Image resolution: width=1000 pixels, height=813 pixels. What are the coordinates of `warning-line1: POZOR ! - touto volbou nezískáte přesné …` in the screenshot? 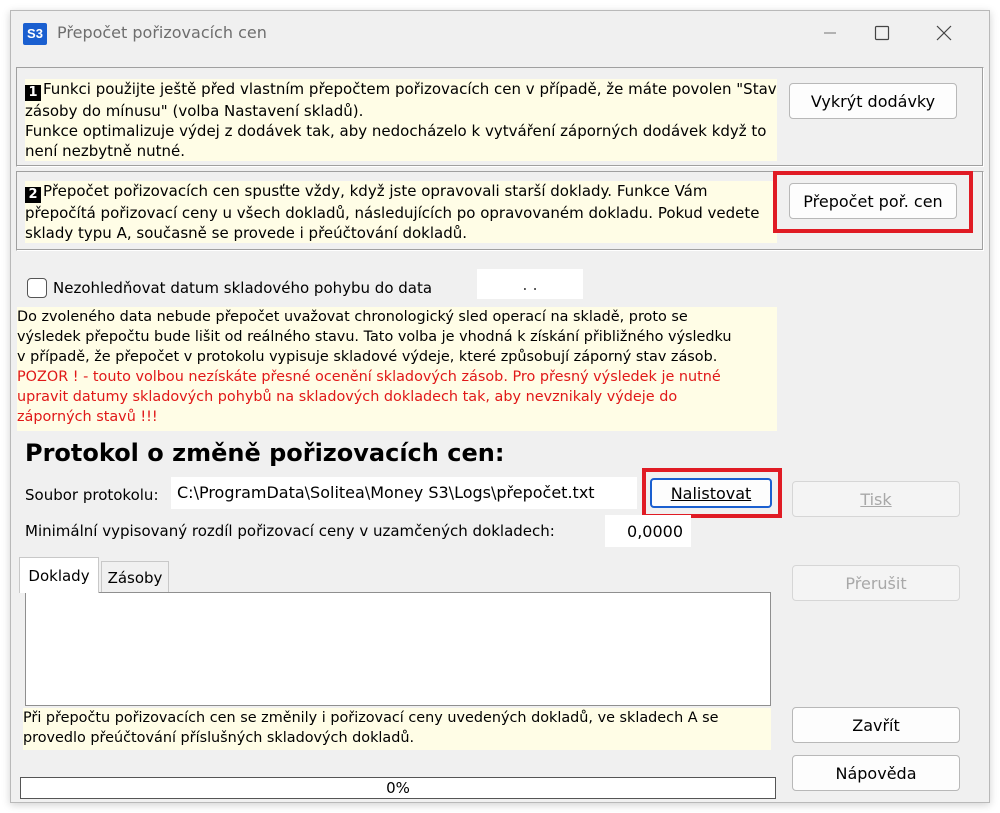 It's located at (369, 377).